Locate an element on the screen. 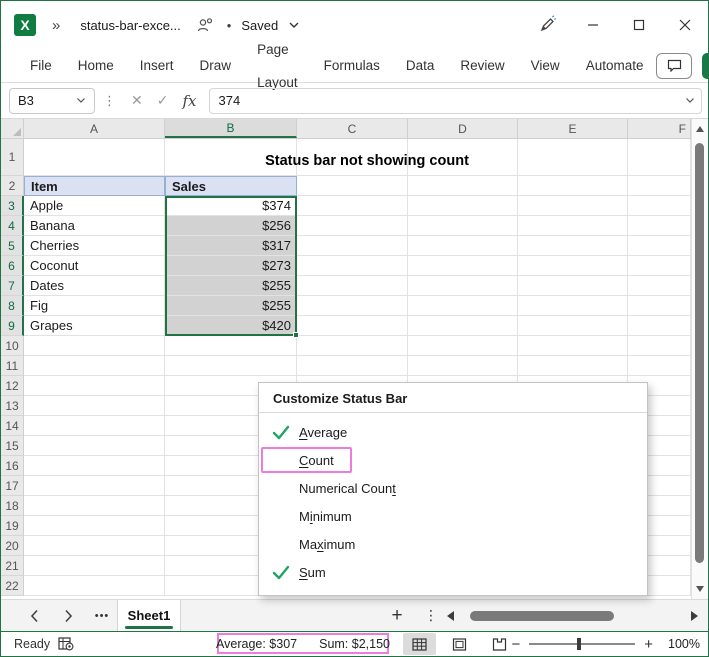 Image resolution: width=709 pixels, height=657 pixels. cell-A17 is located at coordinates (94, 486).